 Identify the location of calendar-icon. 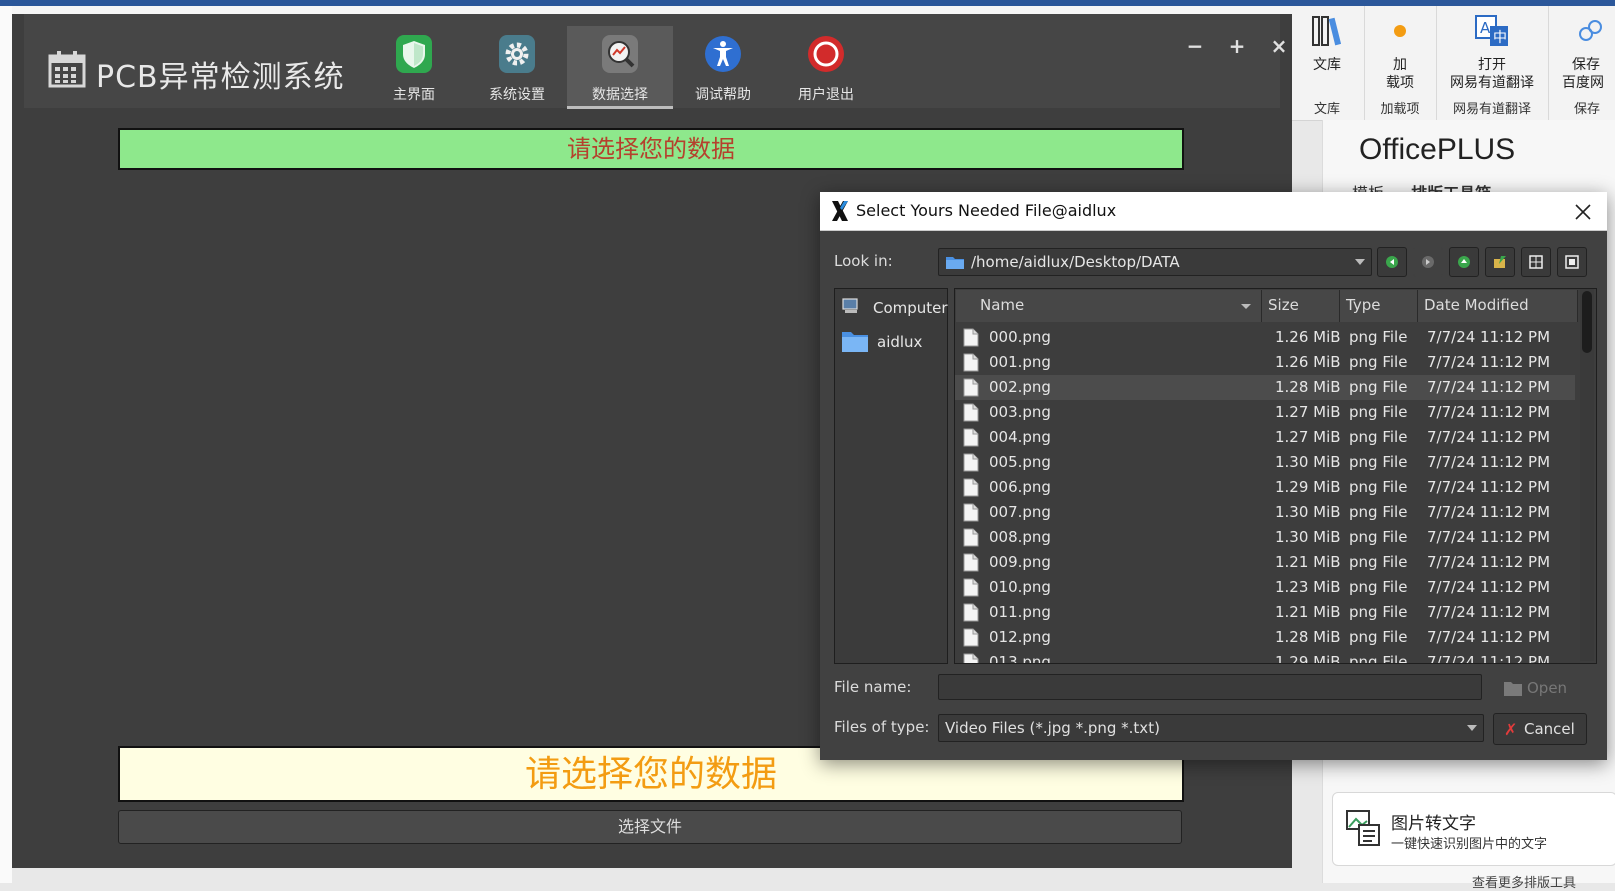
(67, 69).